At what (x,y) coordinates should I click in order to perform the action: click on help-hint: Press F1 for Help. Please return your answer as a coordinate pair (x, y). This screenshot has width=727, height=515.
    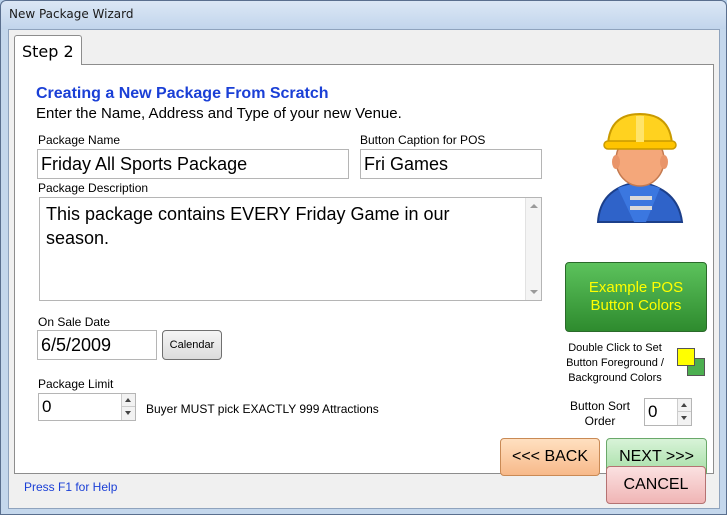
    Looking at the image, I should click on (71, 487).